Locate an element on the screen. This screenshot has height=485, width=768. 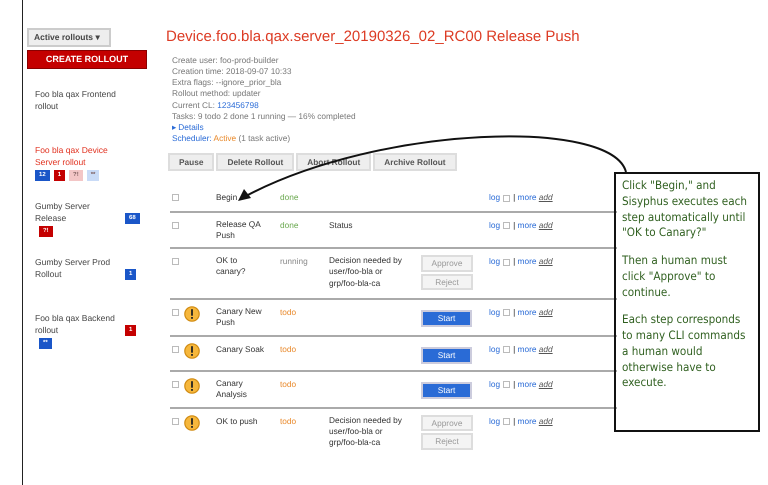
info-label: Current CL: is located at coordinates (193, 105).